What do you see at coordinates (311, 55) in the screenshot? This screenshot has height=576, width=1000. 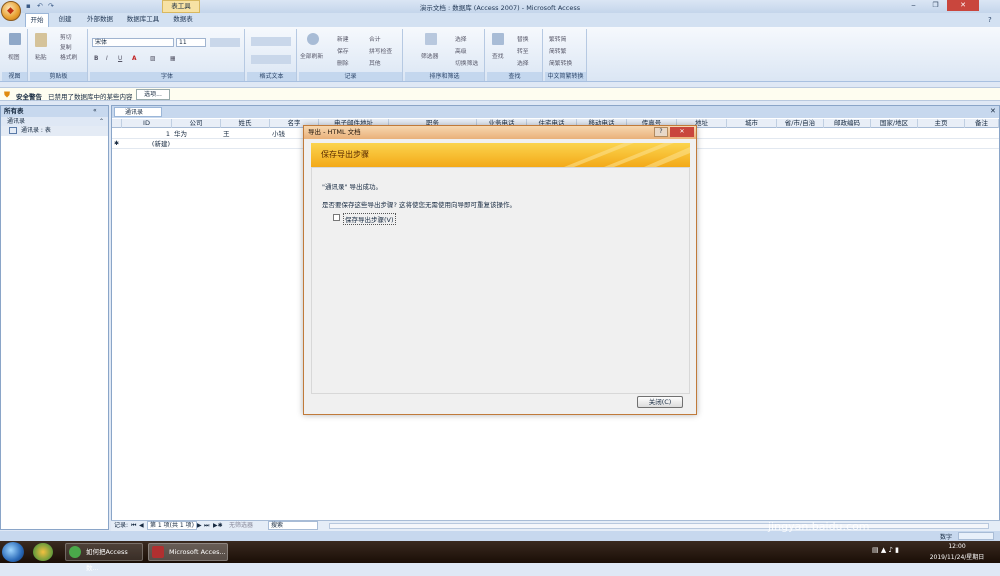 I see `refresh-all-button: 全部刷新` at bounding box center [311, 55].